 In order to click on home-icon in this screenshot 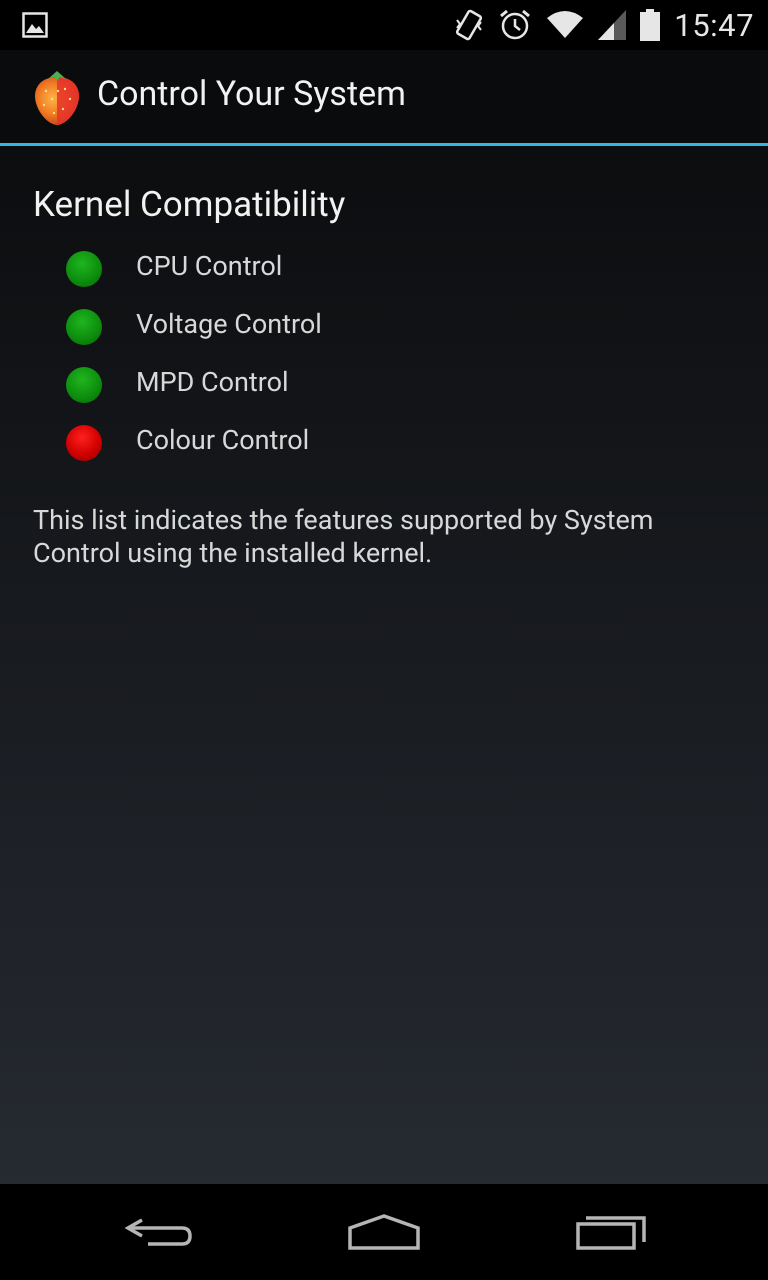, I will do `click(384, 1232)`.